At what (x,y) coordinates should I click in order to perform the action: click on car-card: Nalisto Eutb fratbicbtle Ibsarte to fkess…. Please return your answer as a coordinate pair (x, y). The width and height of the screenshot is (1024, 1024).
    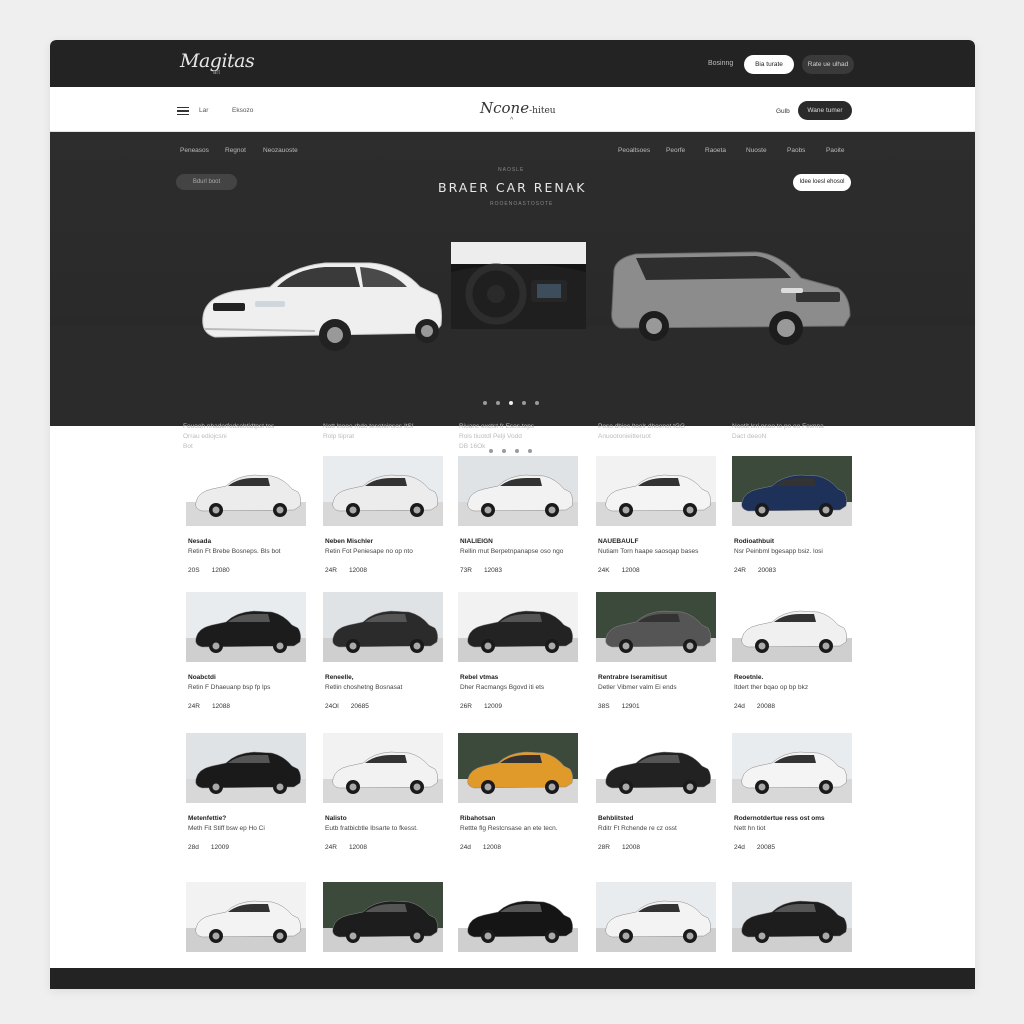
    Looking at the image, I should click on (383, 792).